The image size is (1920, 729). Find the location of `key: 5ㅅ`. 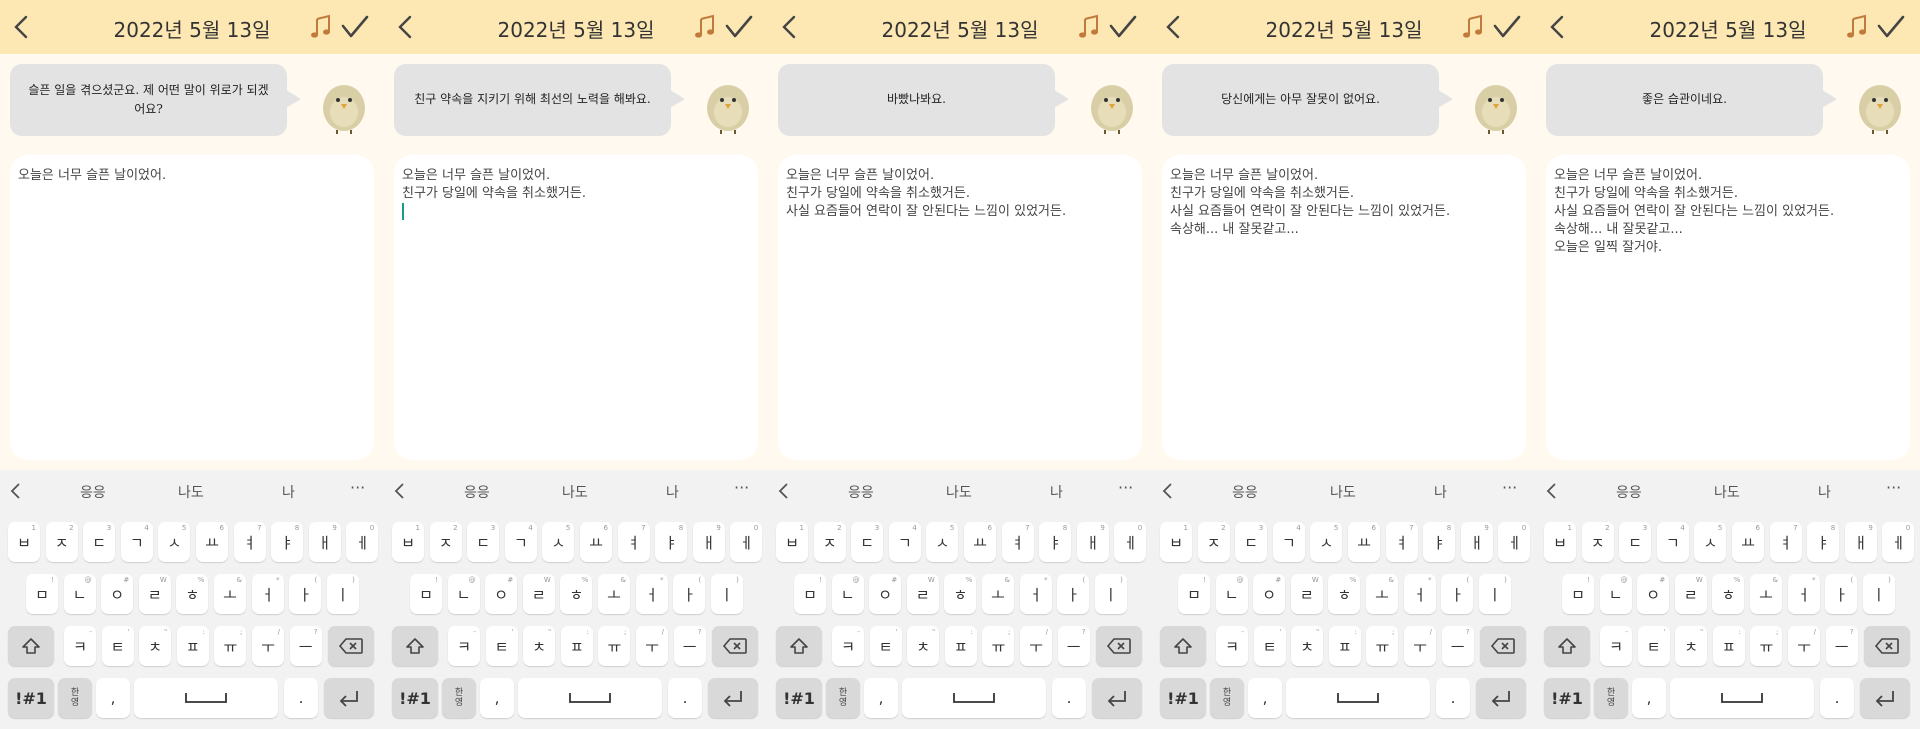

key: 5ㅅ is located at coordinates (1326, 542).